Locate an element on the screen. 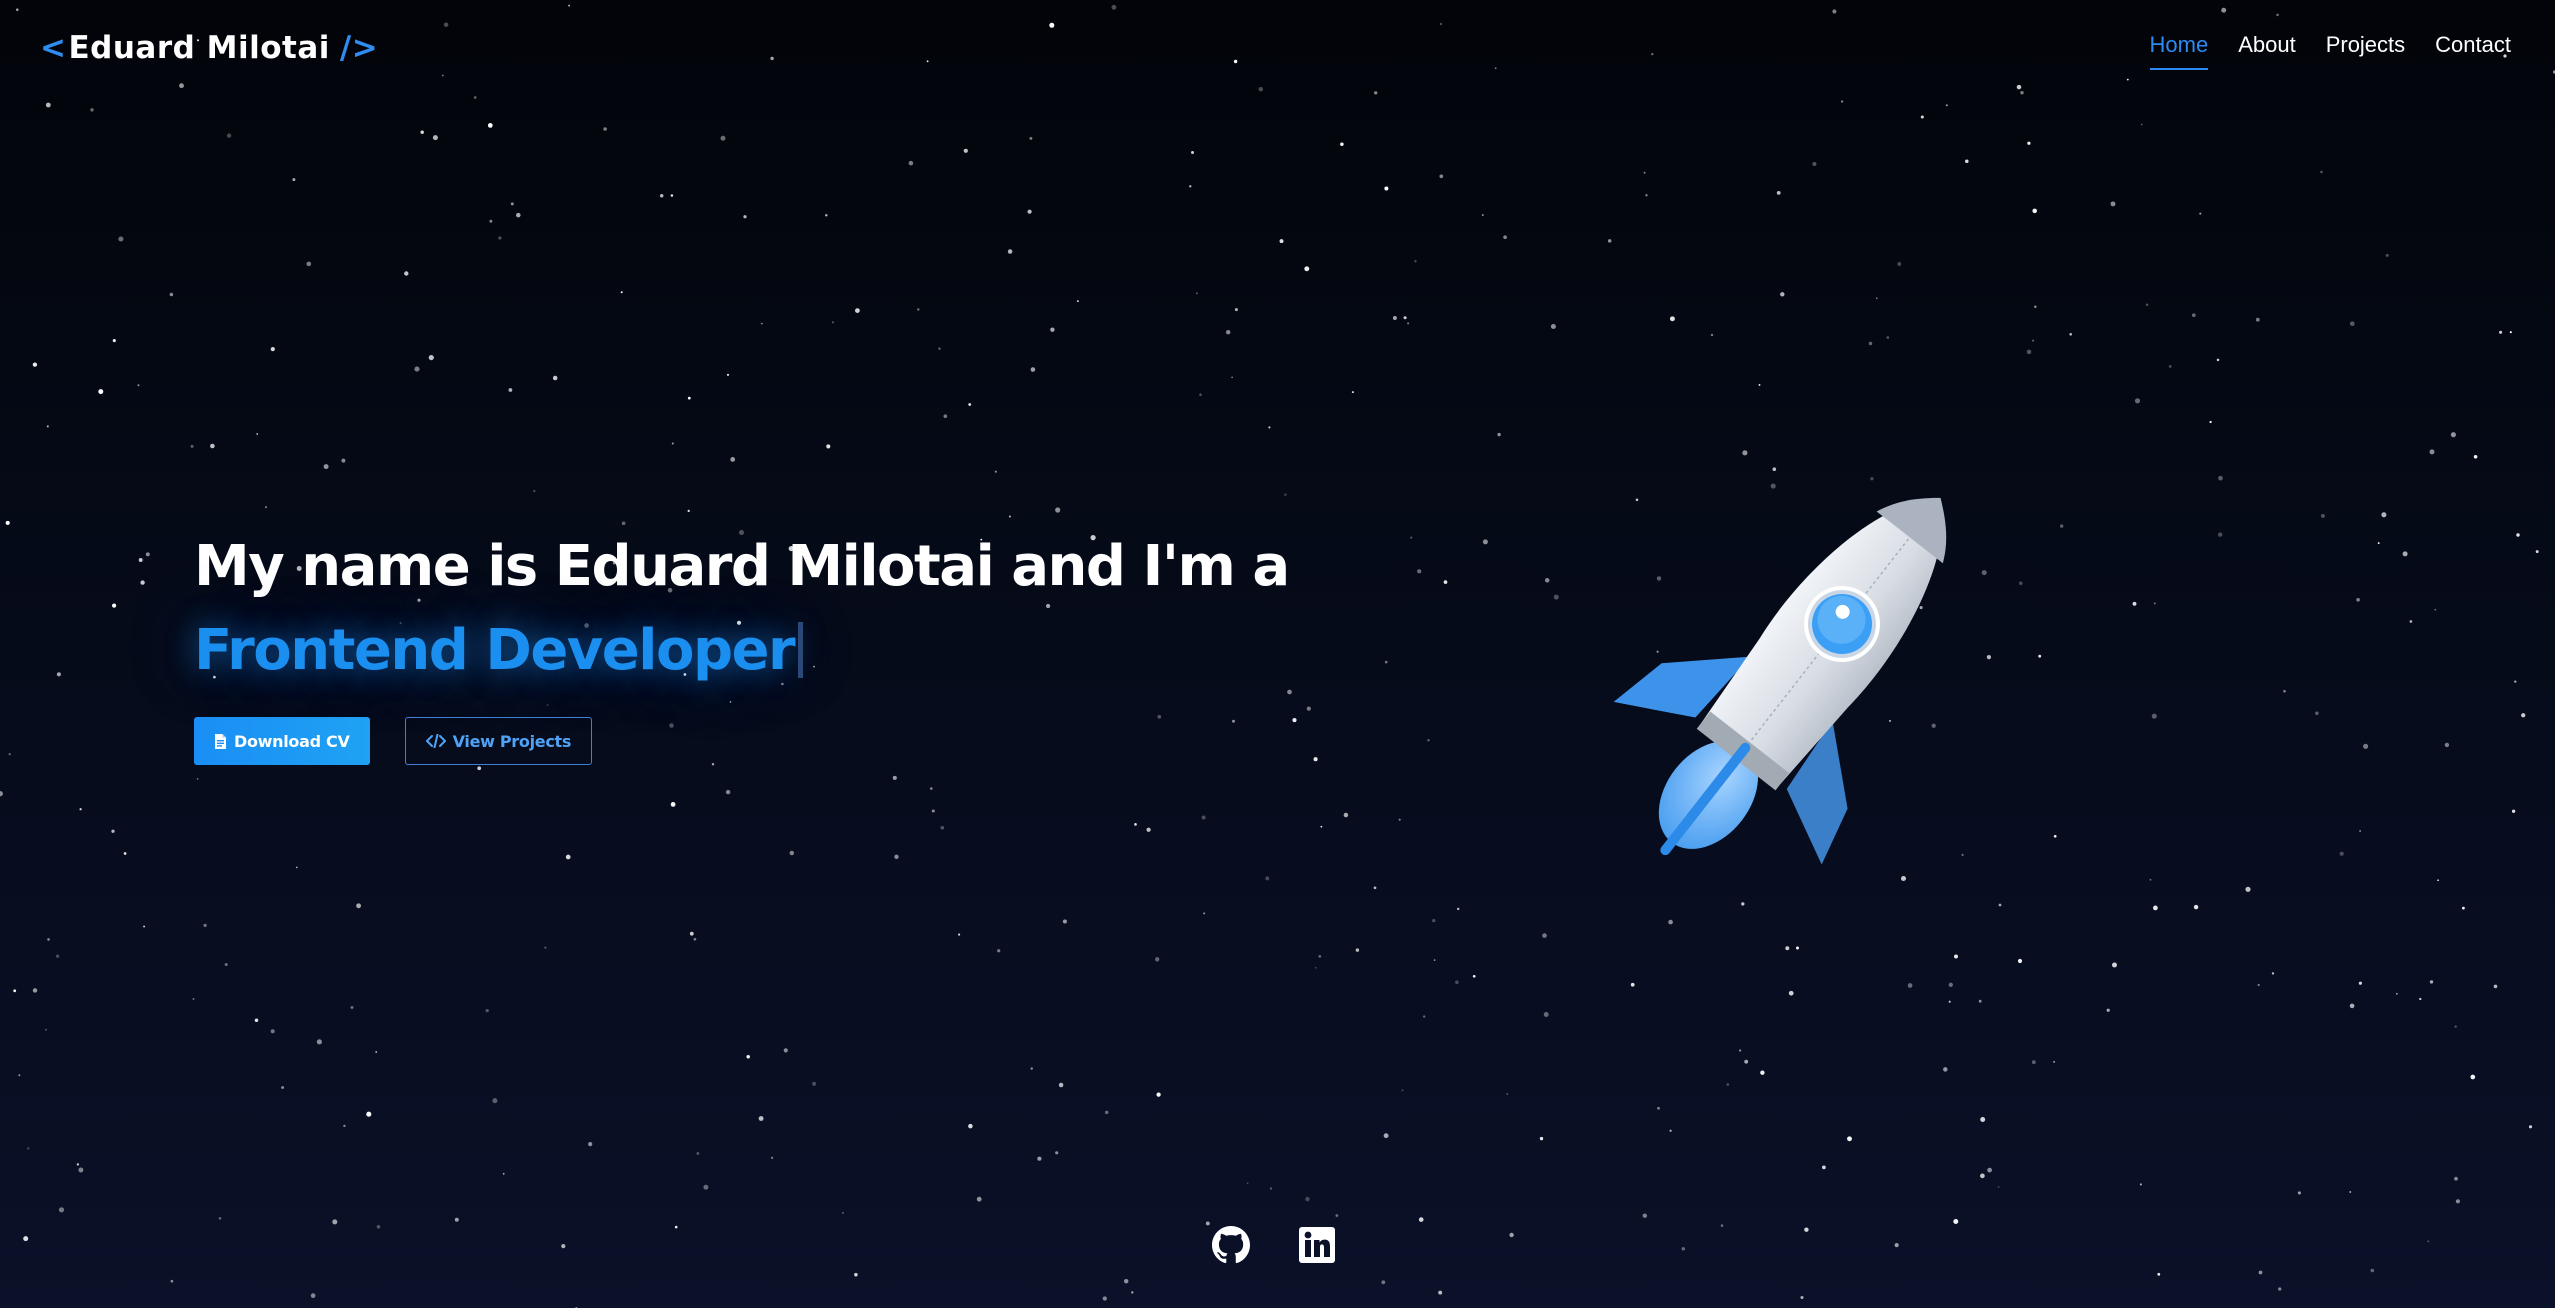 The height and width of the screenshot is (1308, 2555). linkedin-icon is located at coordinates (1317, 1245).